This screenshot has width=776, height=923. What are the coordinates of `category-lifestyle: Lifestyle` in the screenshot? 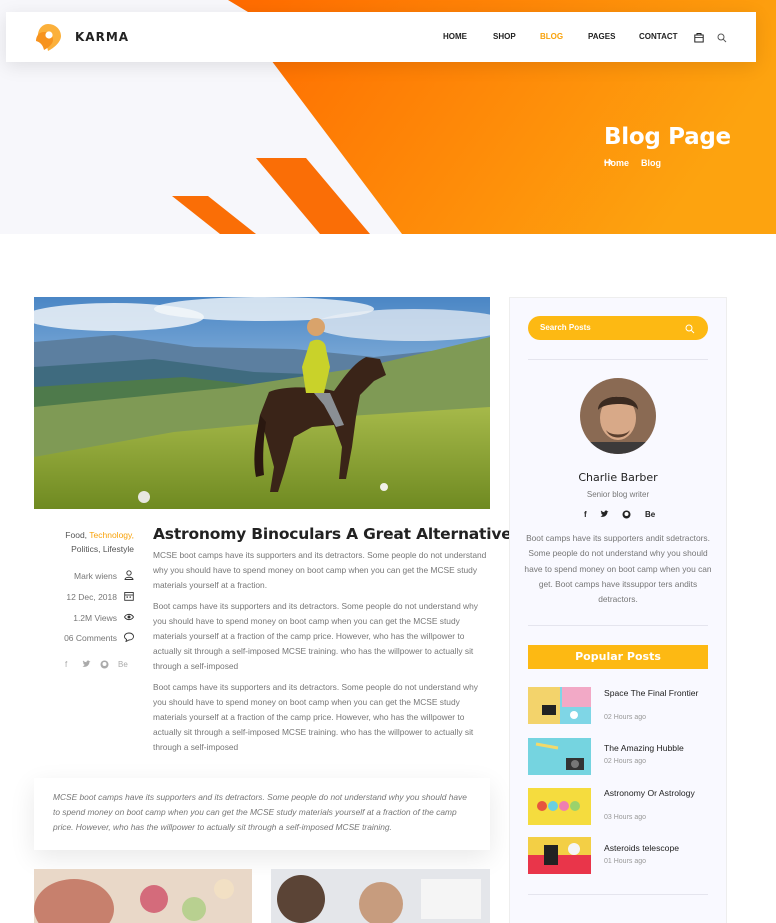 It's located at (118, 549).